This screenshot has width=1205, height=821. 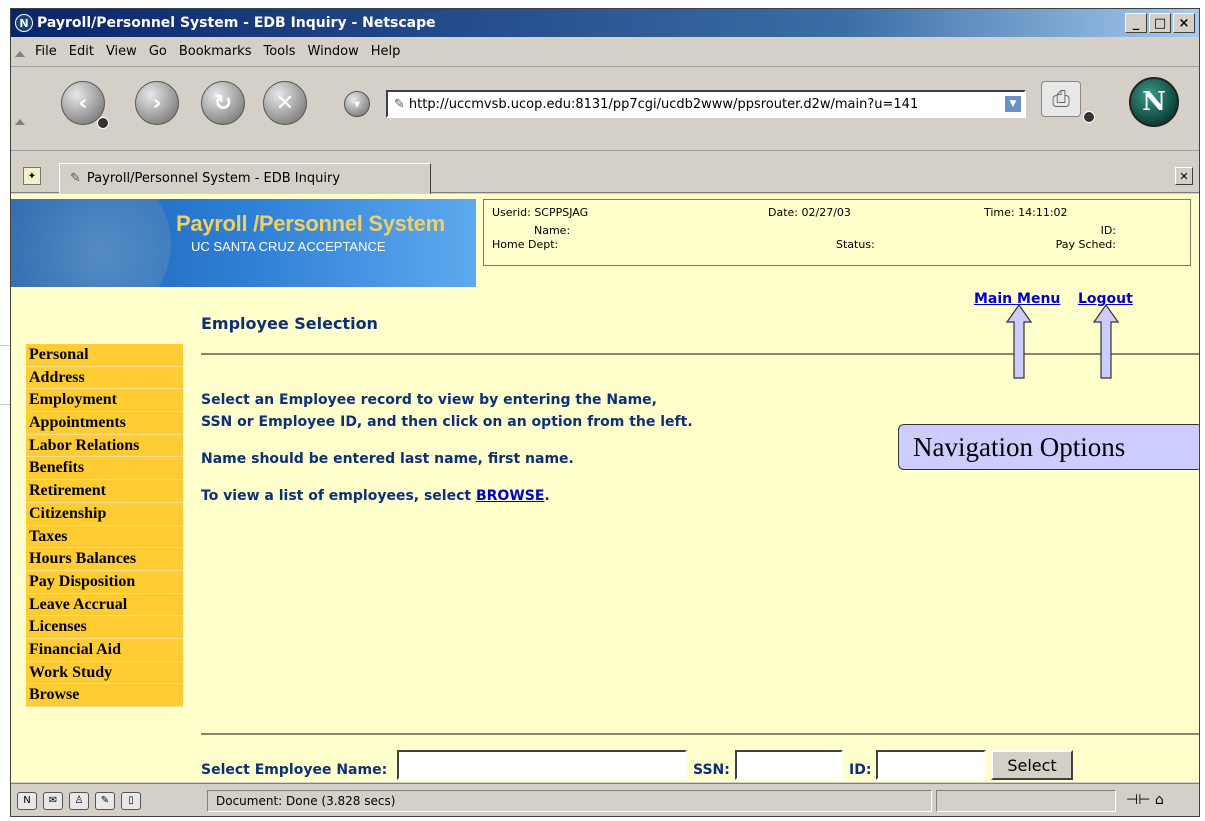 I want to click on sidebar-item-work-study: Work Study, so click(x=104, y=673).